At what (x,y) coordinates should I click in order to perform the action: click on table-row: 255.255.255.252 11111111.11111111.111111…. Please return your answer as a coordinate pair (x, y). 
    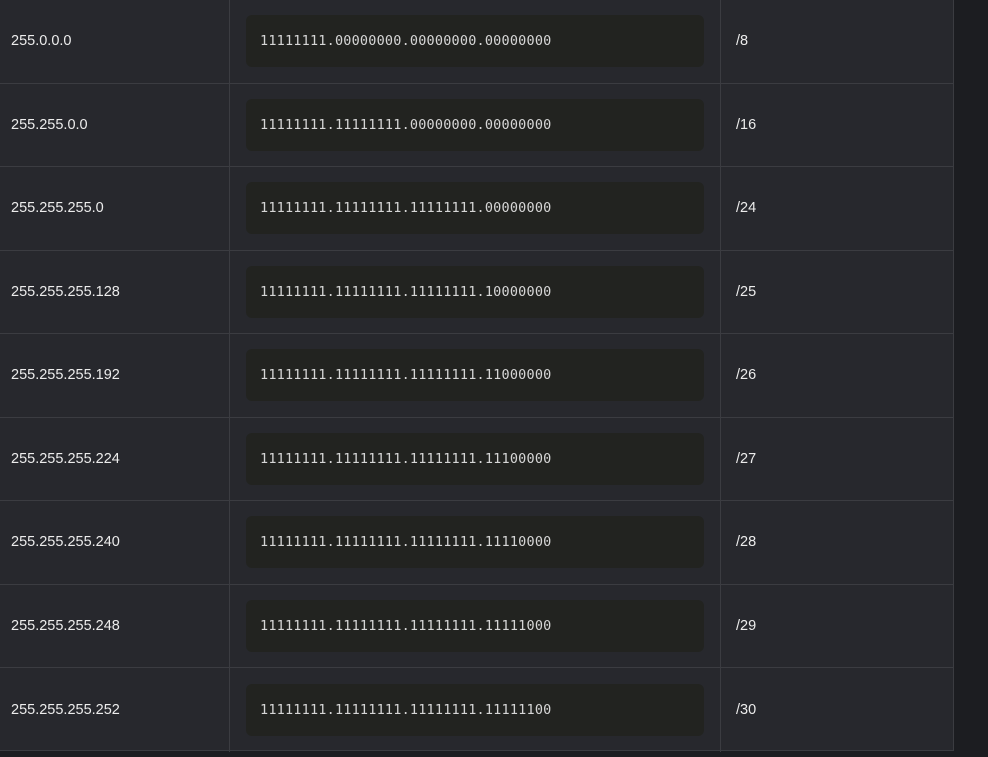
    Looking at the image, I should click on (477, 710).